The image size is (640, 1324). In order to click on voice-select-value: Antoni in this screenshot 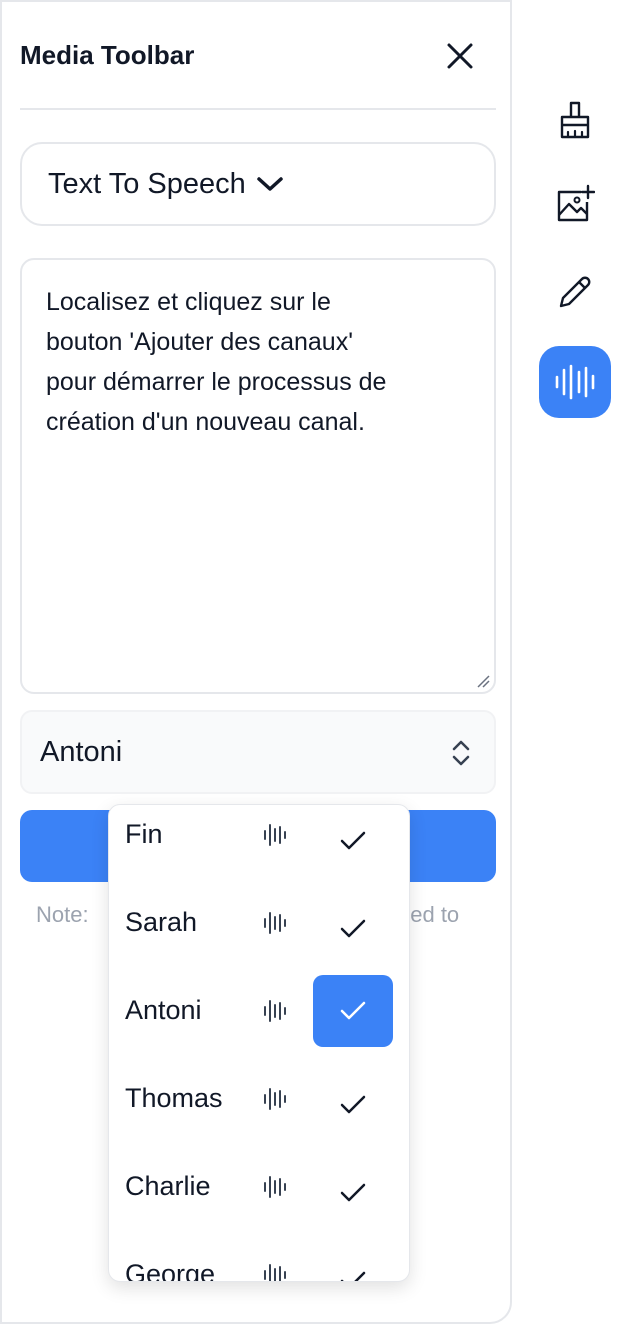, I will do `click(81, 751)`.